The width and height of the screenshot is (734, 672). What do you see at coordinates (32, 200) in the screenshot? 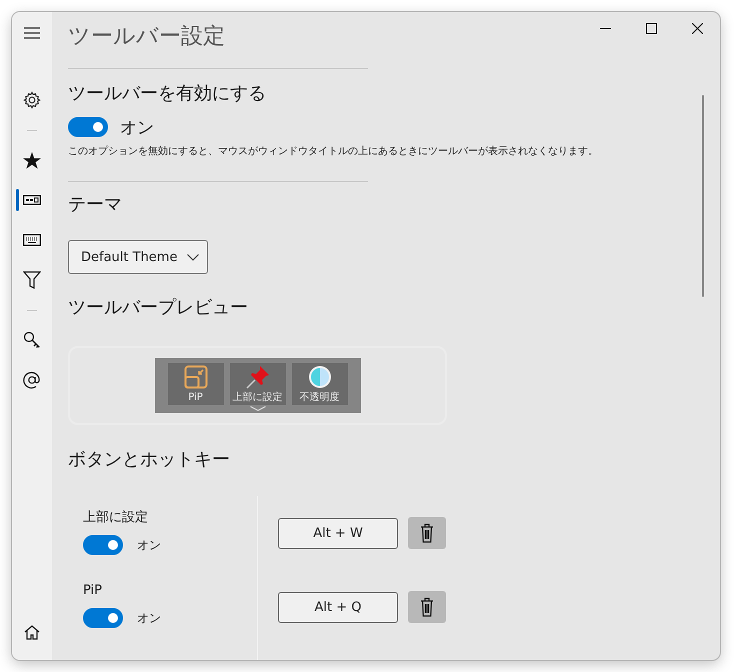
I see `toolbar-icon` at bounding box center [32, 200].